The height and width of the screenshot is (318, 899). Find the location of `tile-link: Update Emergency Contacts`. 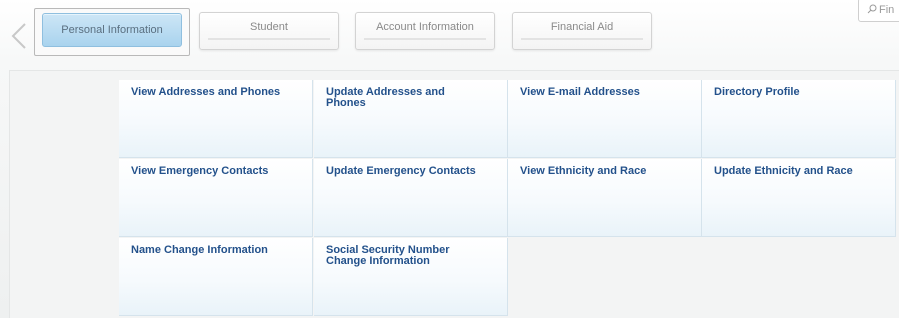

tile-link: Update Emergency Contacts is located at coordinates (412, 171).